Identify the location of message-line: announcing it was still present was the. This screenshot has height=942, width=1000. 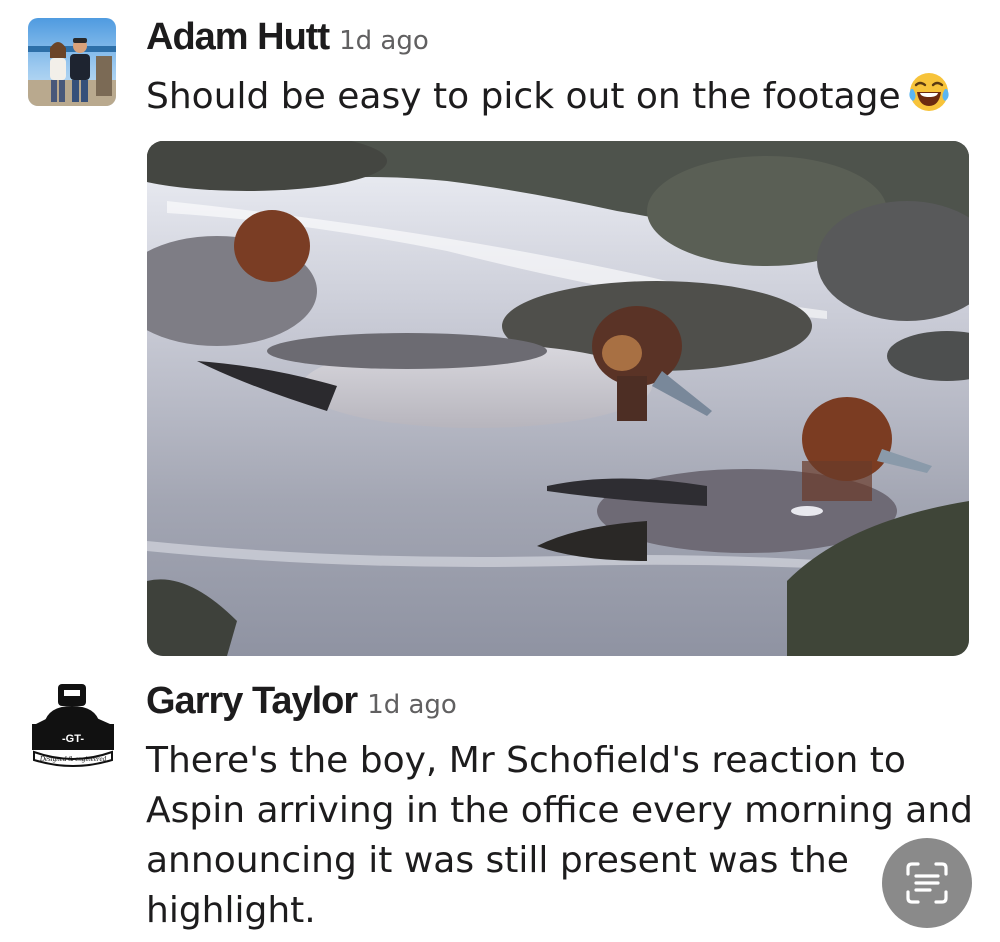
(497, 860).